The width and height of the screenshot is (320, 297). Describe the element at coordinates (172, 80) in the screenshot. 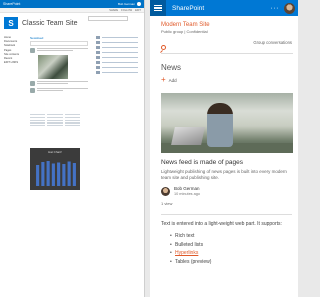

I see `add-news-label: Add` at that location.